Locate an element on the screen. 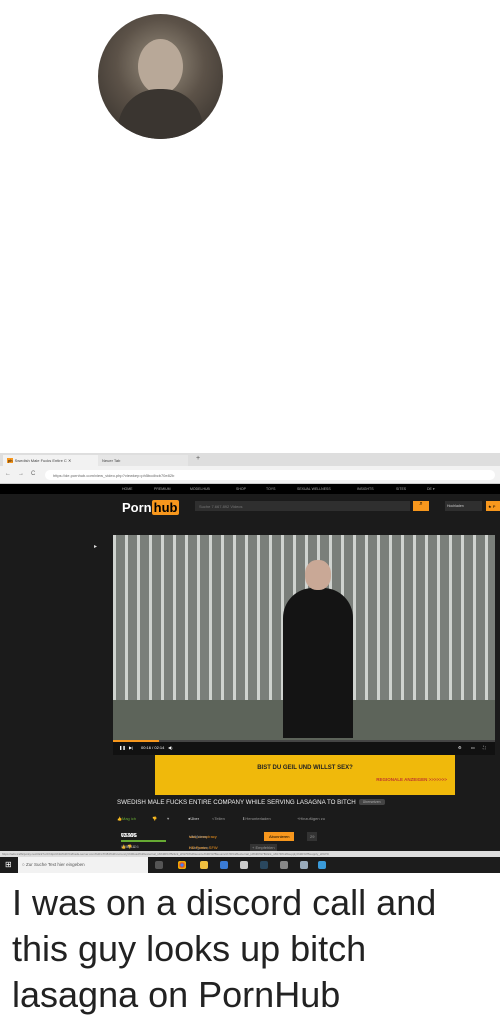  topnav-toys: TOYS is located at coordinates (270, 489).